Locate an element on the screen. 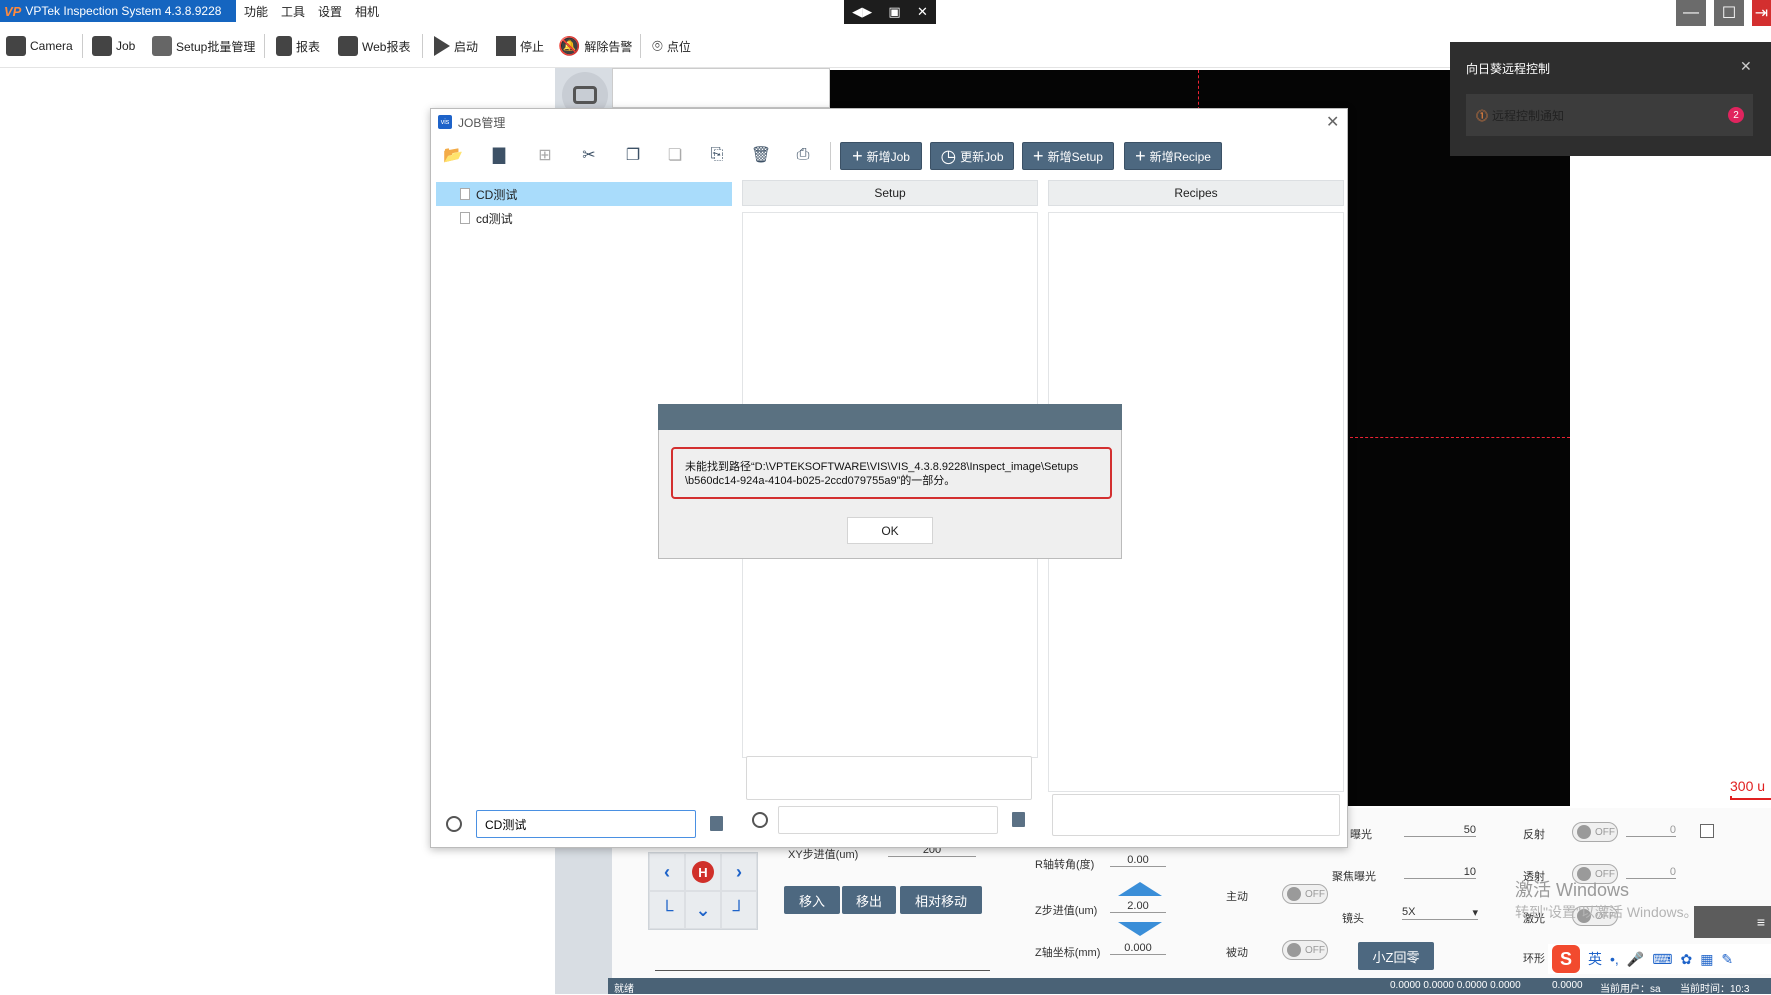 This screenshot has width=1771, height=995. toolbar-report-button: 报表 is located at coordinates (298, 46).